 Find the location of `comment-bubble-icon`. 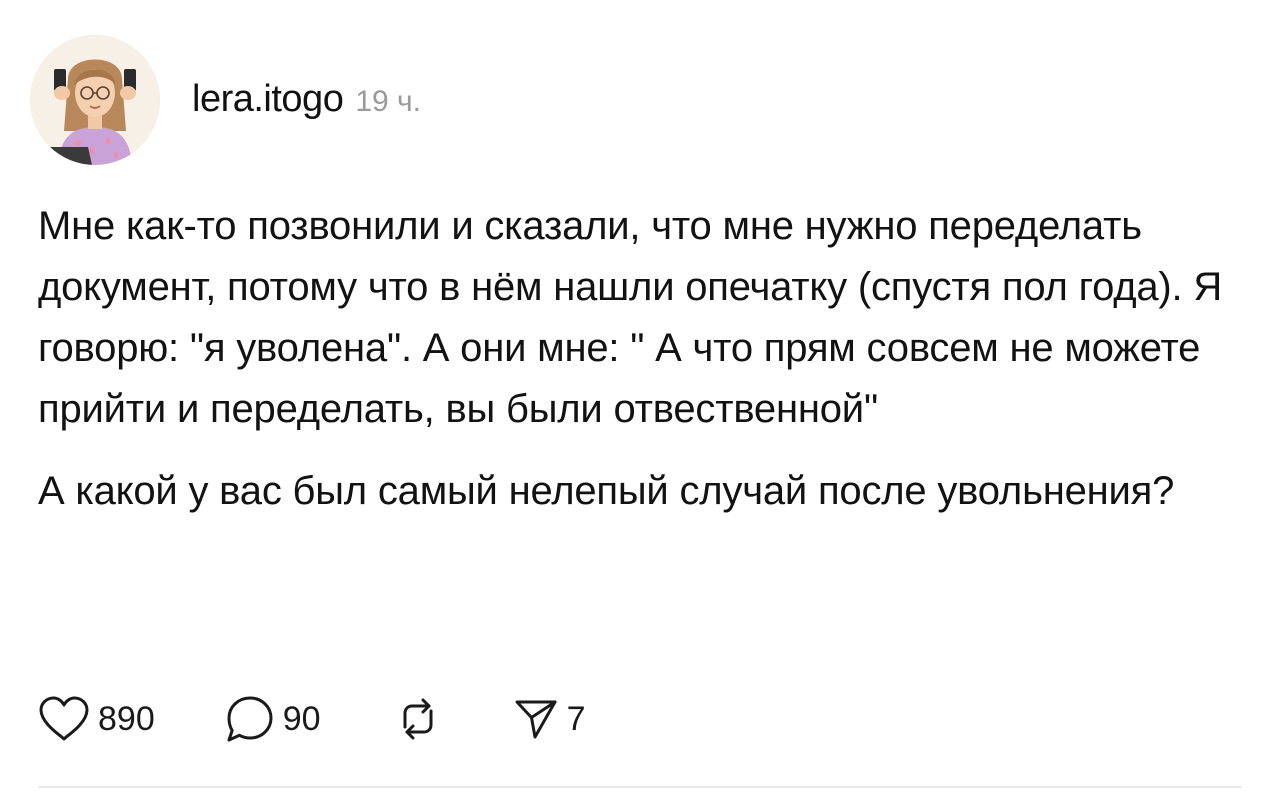

comment-bubble-icon is located at coordinates (250, 719).